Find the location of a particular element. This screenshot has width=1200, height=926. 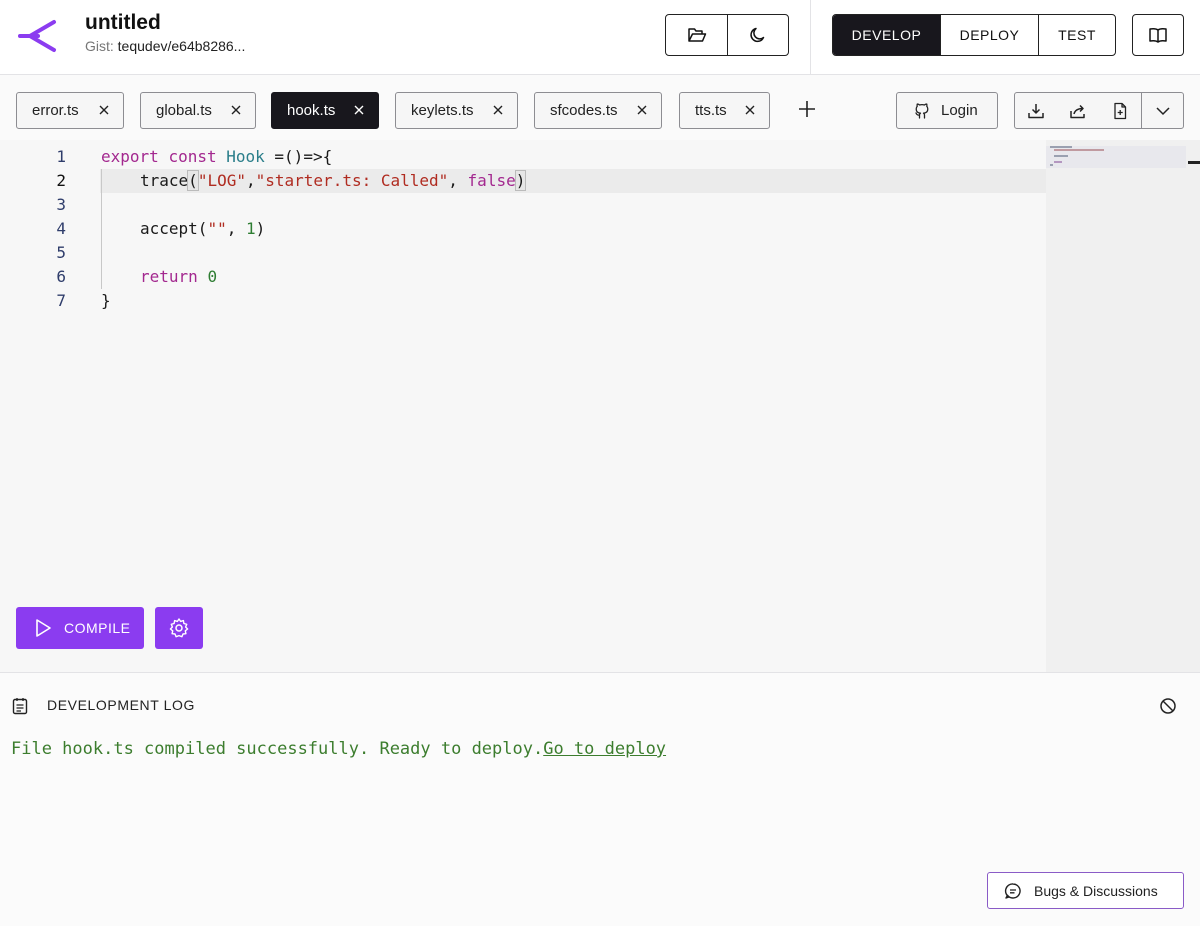

theme-toggle-button is located at coordinates (757, 35).